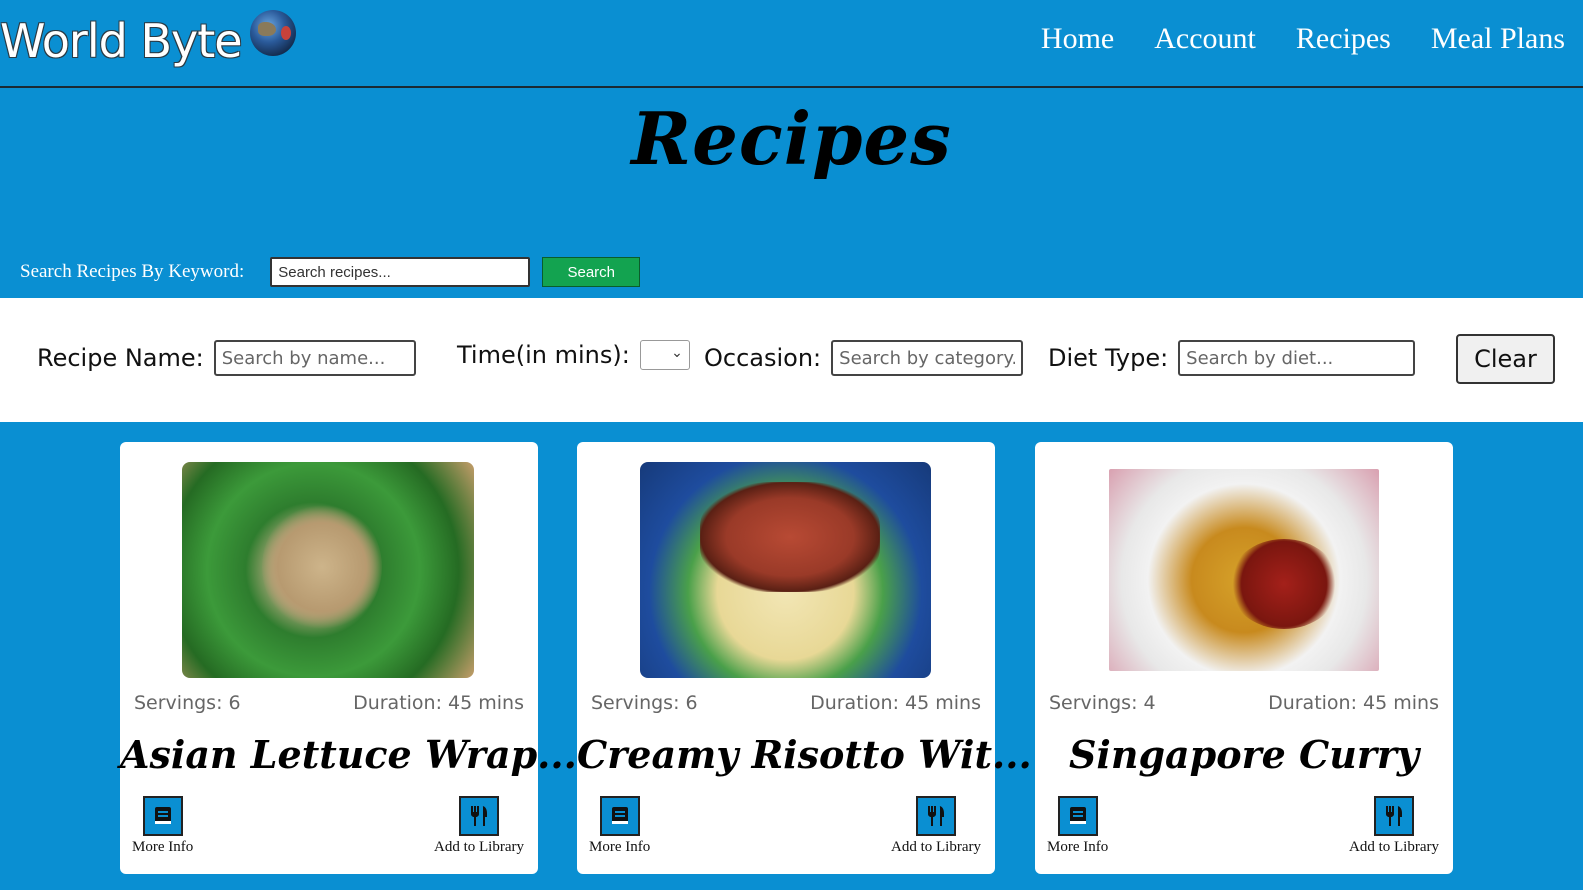 This screenshot has height=890, width=1583. Describe the element at coordinates (1102, 703) in the screenshot. I see `servings: Servings: 4` at that location.